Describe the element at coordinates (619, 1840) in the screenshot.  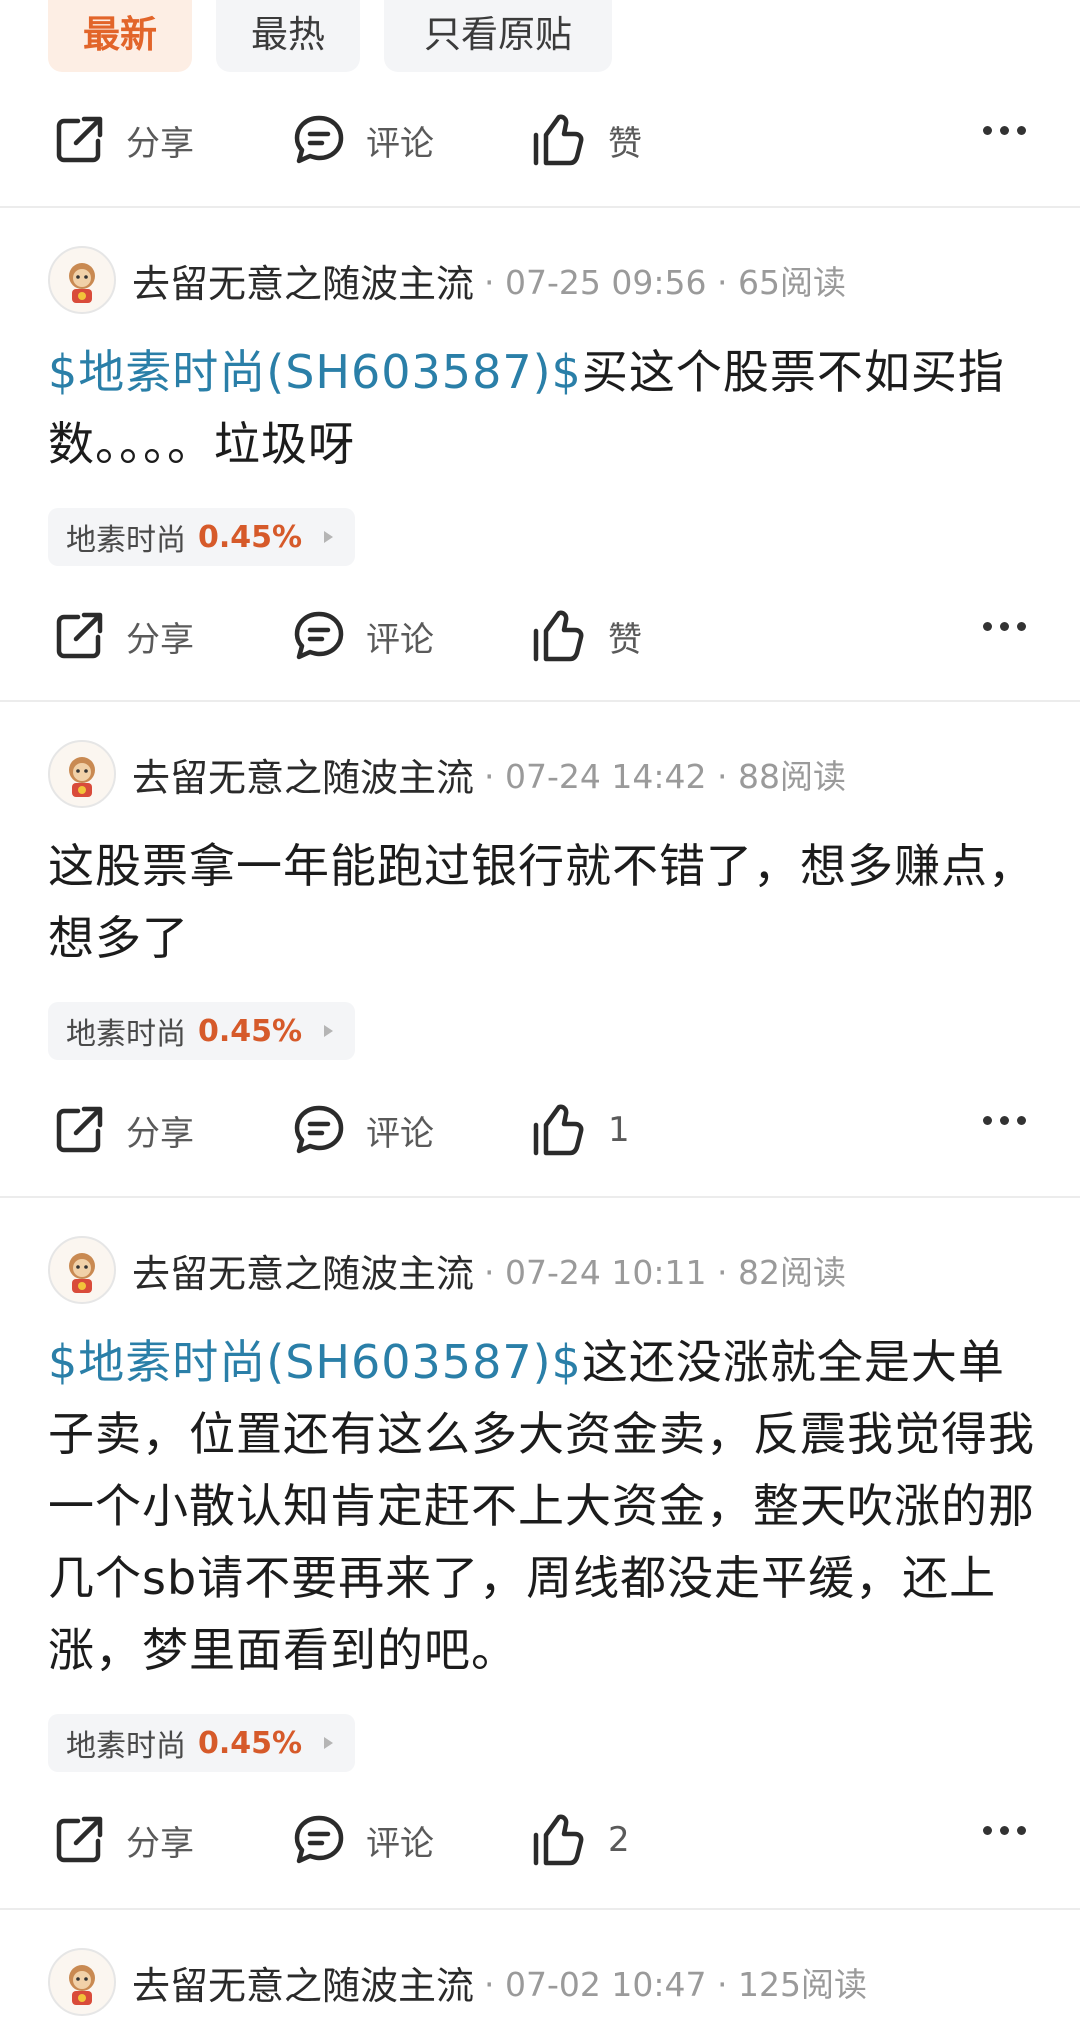
I see `like-count: 2` at that location.